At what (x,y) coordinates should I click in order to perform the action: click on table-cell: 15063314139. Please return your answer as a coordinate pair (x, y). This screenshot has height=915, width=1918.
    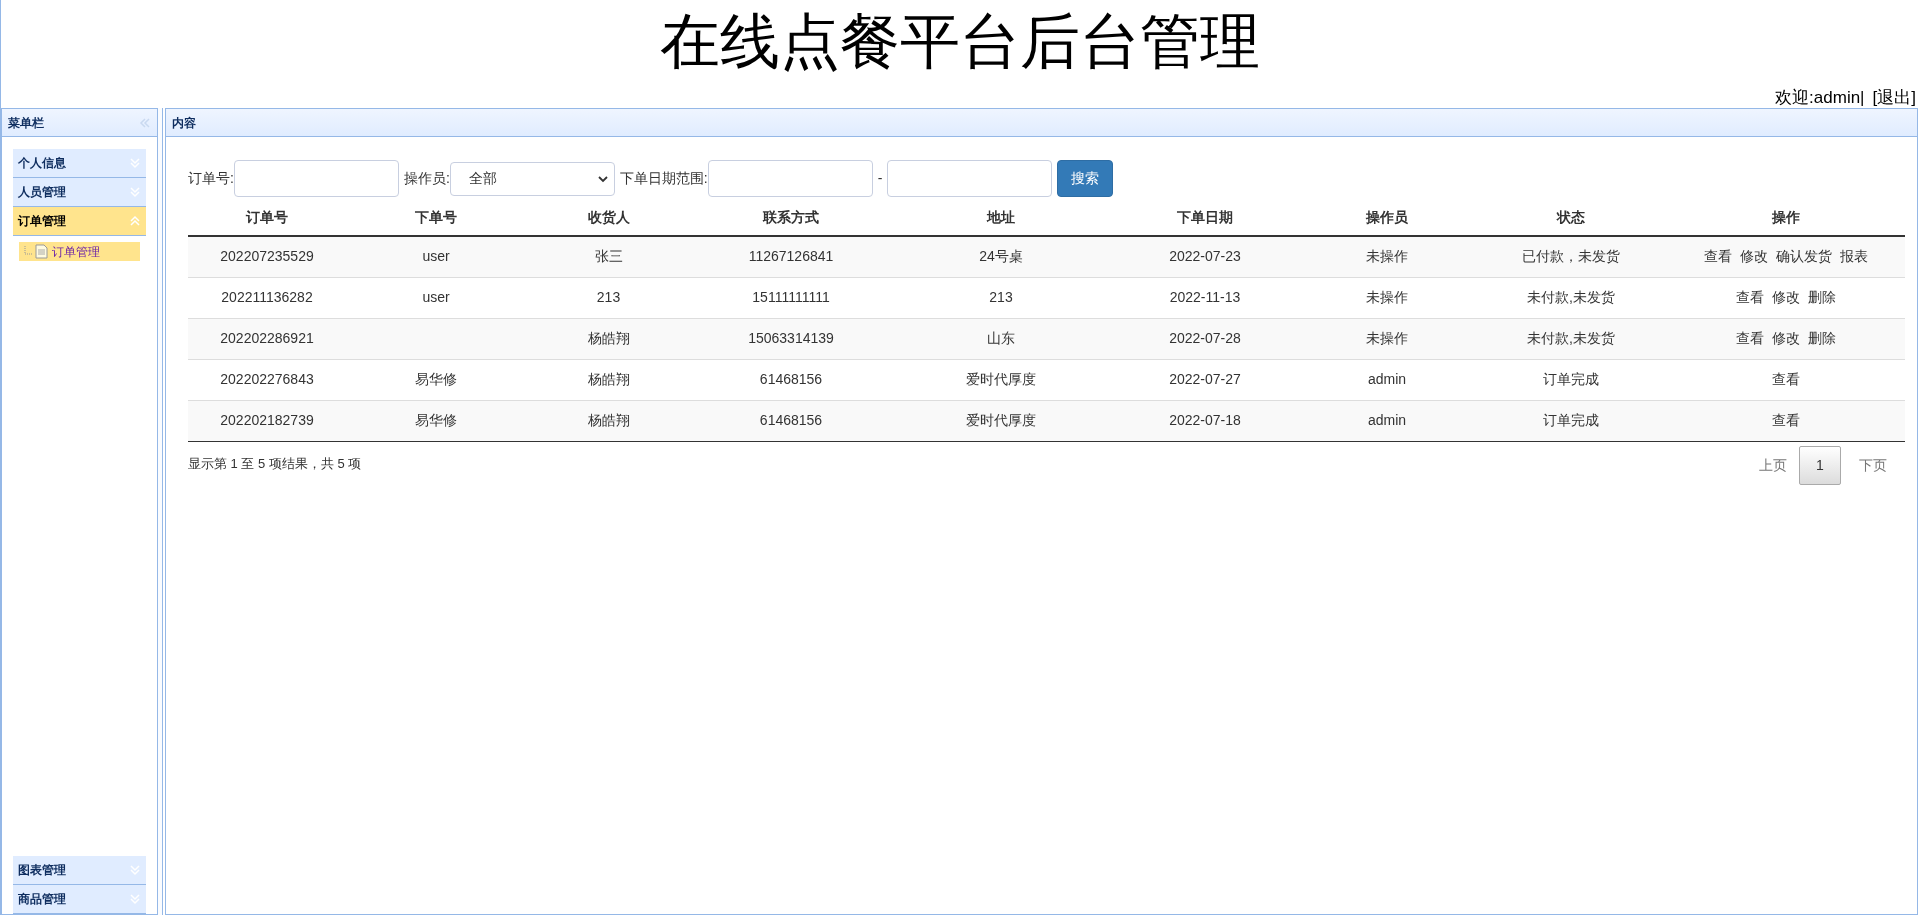
    Looking at the image, I should click on (791, 338).